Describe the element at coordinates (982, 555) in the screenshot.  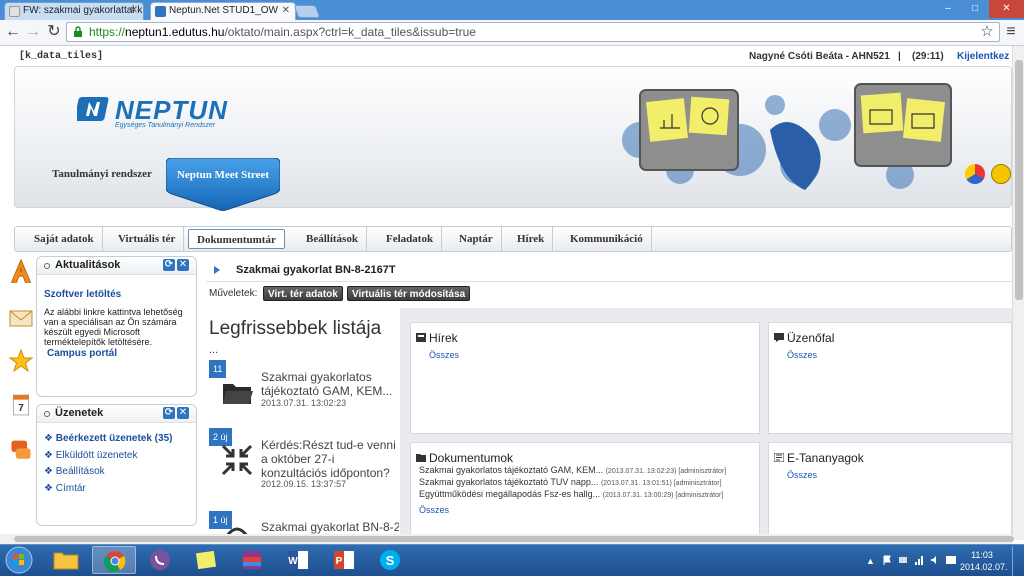
I see `clock-time: 11:03` at that location.